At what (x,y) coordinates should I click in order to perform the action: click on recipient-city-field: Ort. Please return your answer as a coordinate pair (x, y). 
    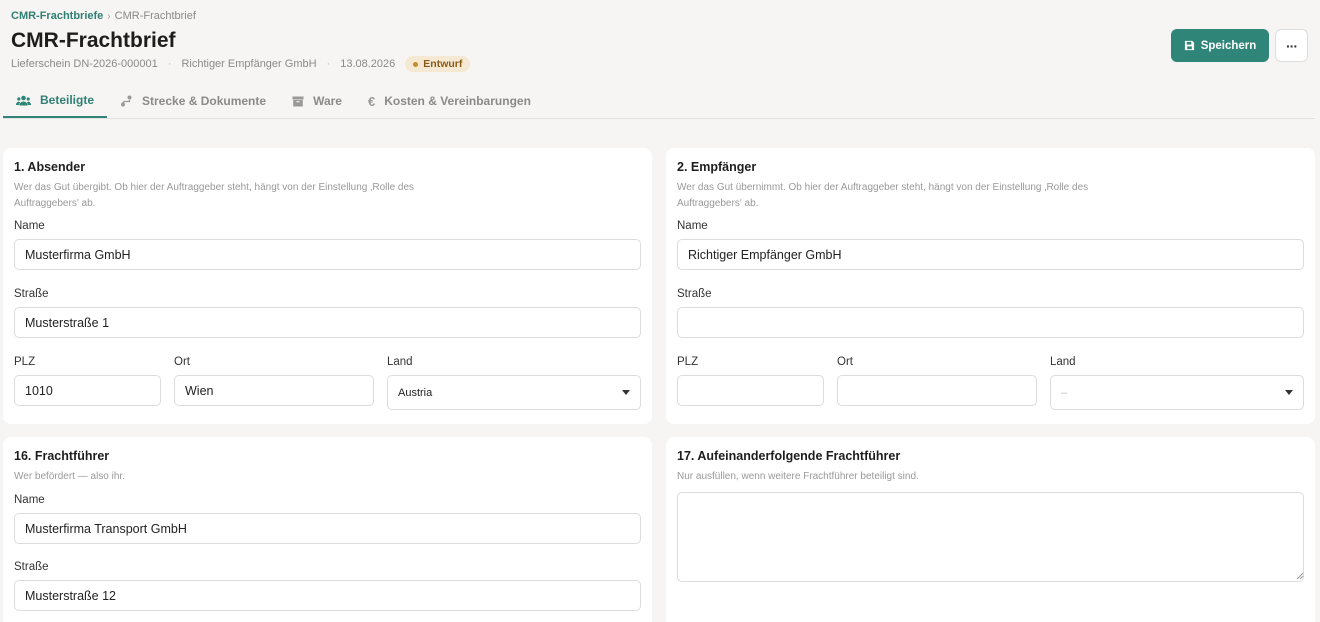
    Looking at the image, I should click on (937, 381).